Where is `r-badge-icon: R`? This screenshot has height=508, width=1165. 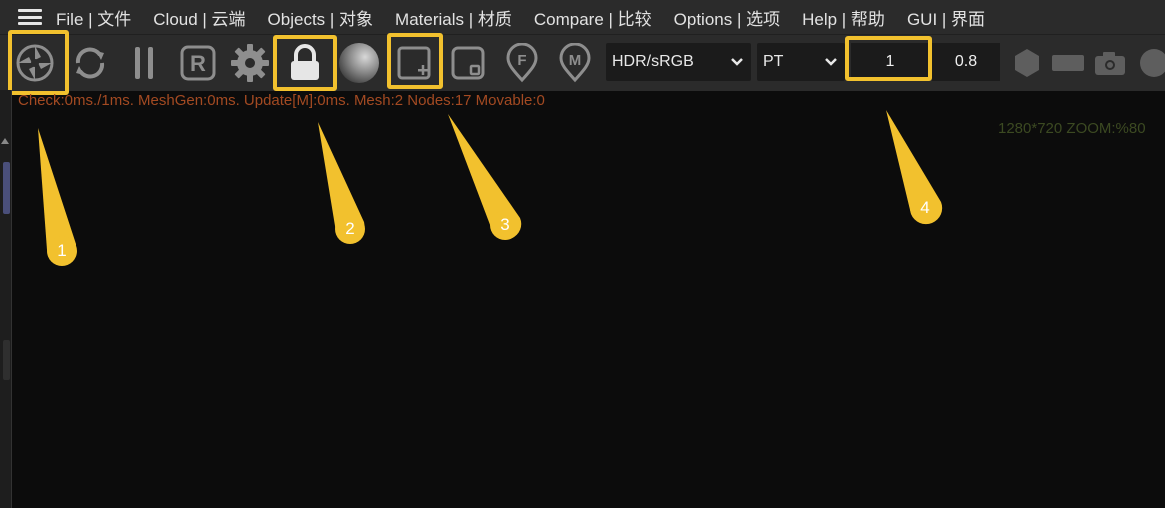 r-badge-icon: R is located at coordinates (198, 63).